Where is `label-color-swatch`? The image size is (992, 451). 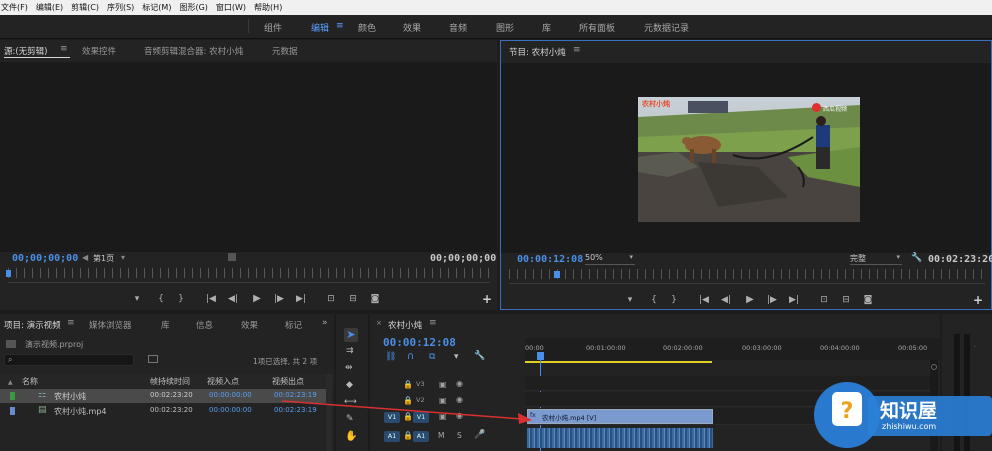
label-color-swatch is located at coordinates (12, 396).